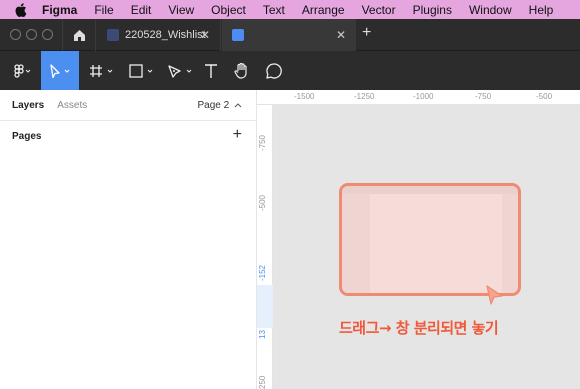 This screenshot has width=580, height=389. I want to click on home-icon, so click(79, 35).